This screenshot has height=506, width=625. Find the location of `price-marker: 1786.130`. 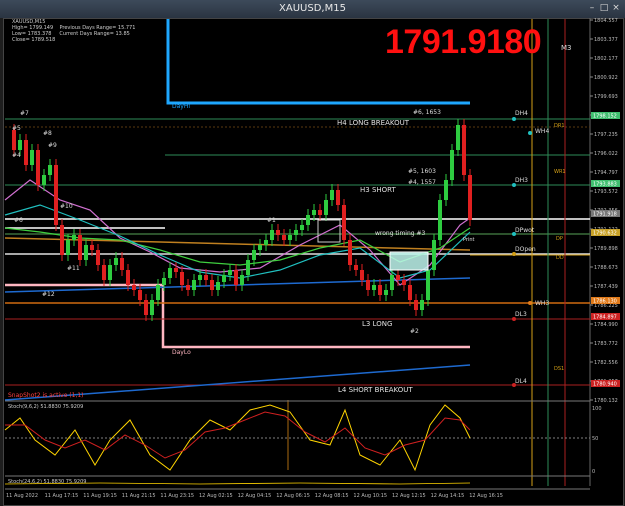

price-marker: 1786.130 is located at coordinates (605, 302).